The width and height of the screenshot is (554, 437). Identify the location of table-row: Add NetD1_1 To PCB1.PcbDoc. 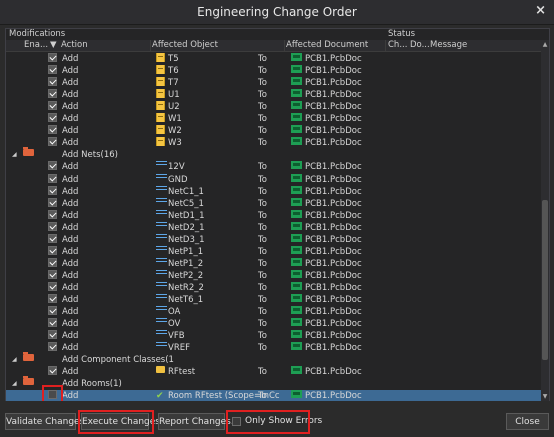
(273, 215).